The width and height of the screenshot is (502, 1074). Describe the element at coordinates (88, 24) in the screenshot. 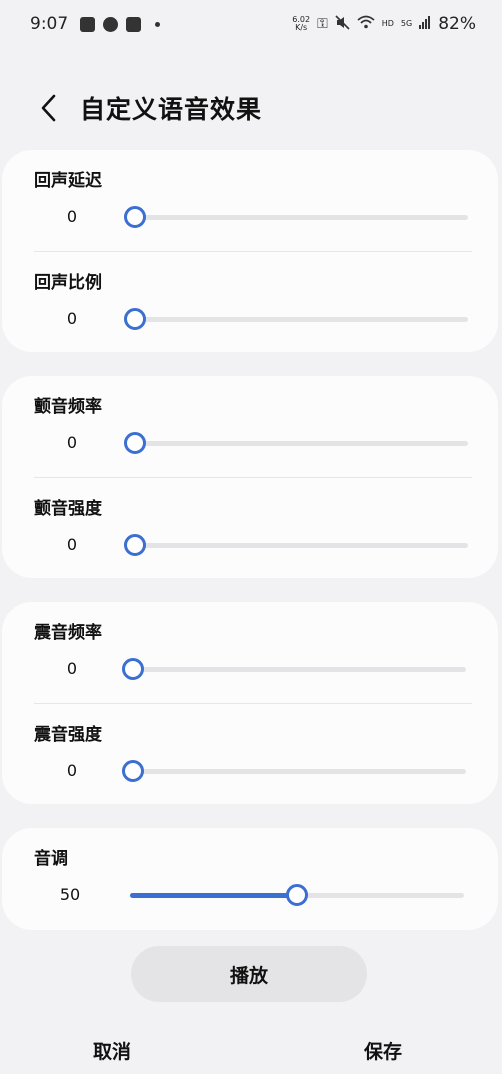

I see `gallery-notification-icon` at that location.